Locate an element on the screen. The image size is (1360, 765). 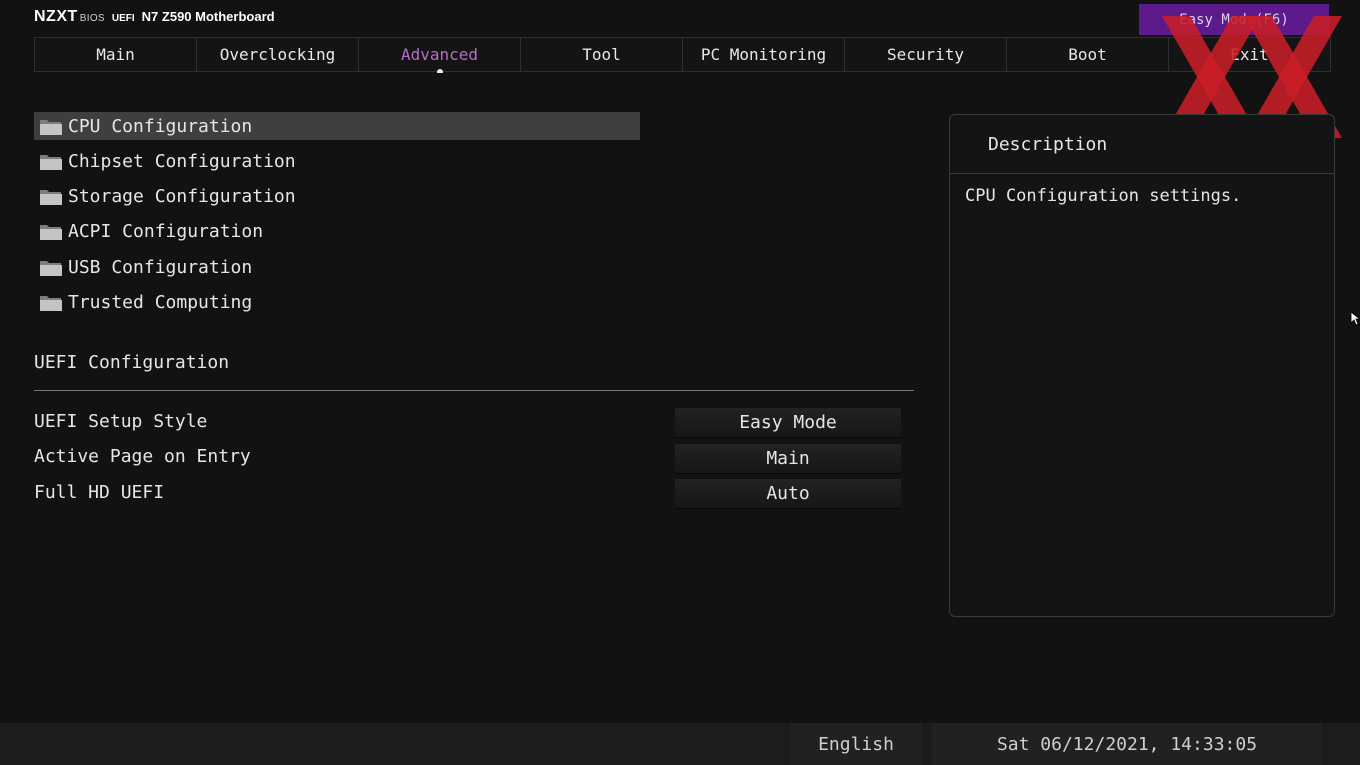
active-page-label: Active Page on Entry is located at coordinates (142, 456).